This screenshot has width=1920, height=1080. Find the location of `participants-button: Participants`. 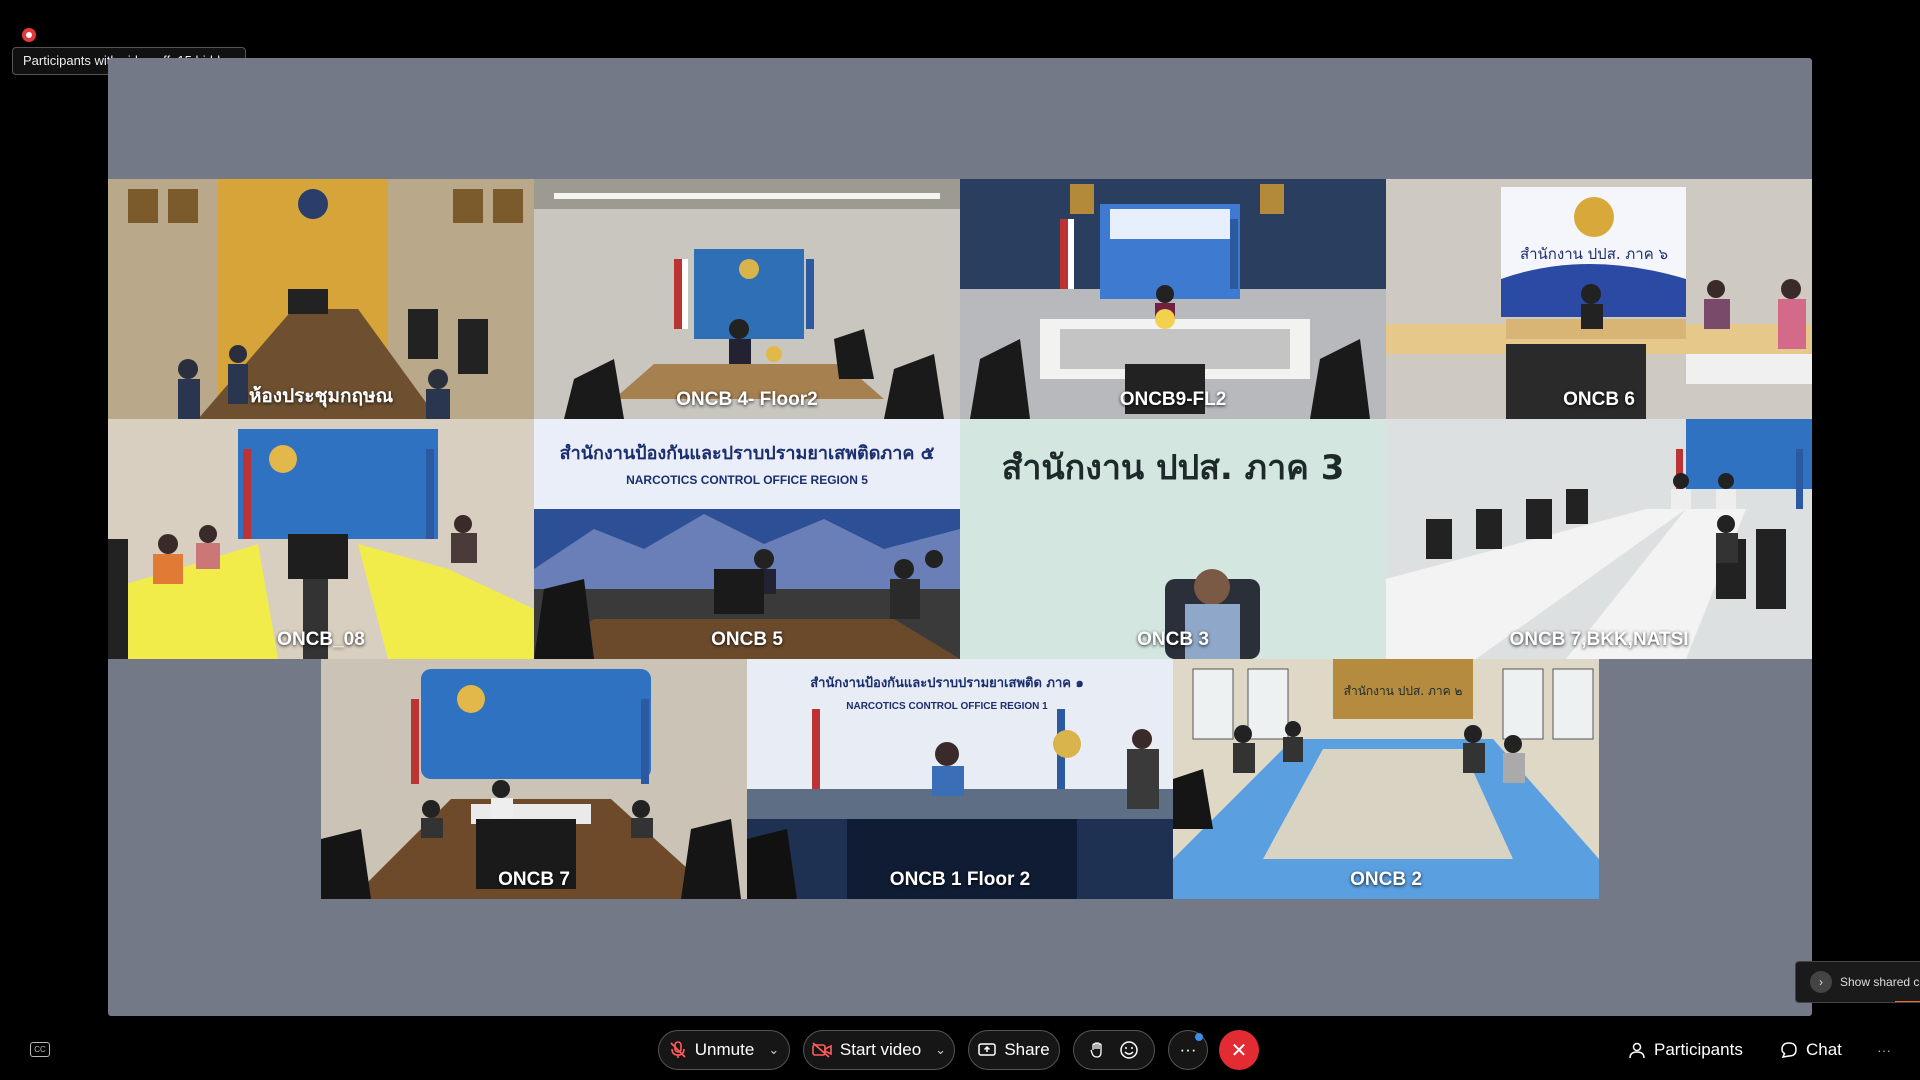

participants-button: Participants is located at coordinates (1685, 1050).